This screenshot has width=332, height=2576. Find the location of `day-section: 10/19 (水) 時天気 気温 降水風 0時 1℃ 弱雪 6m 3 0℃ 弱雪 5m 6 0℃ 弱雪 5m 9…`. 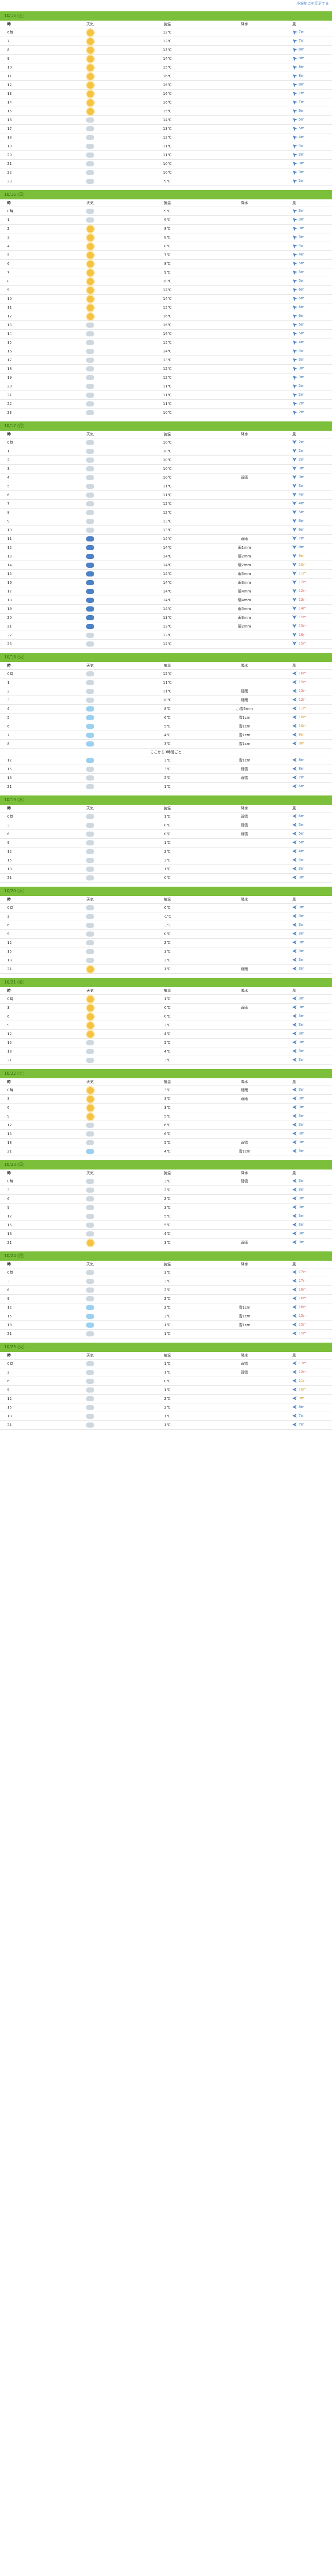

day-section: 10/19 (水) 時天気 気温 降水風 0時 1℃ 弱雪 6m 3 0℃ 弱雪 5m 6 0℃ 弱雪 5m 9… is located at coordinates (166, 839).